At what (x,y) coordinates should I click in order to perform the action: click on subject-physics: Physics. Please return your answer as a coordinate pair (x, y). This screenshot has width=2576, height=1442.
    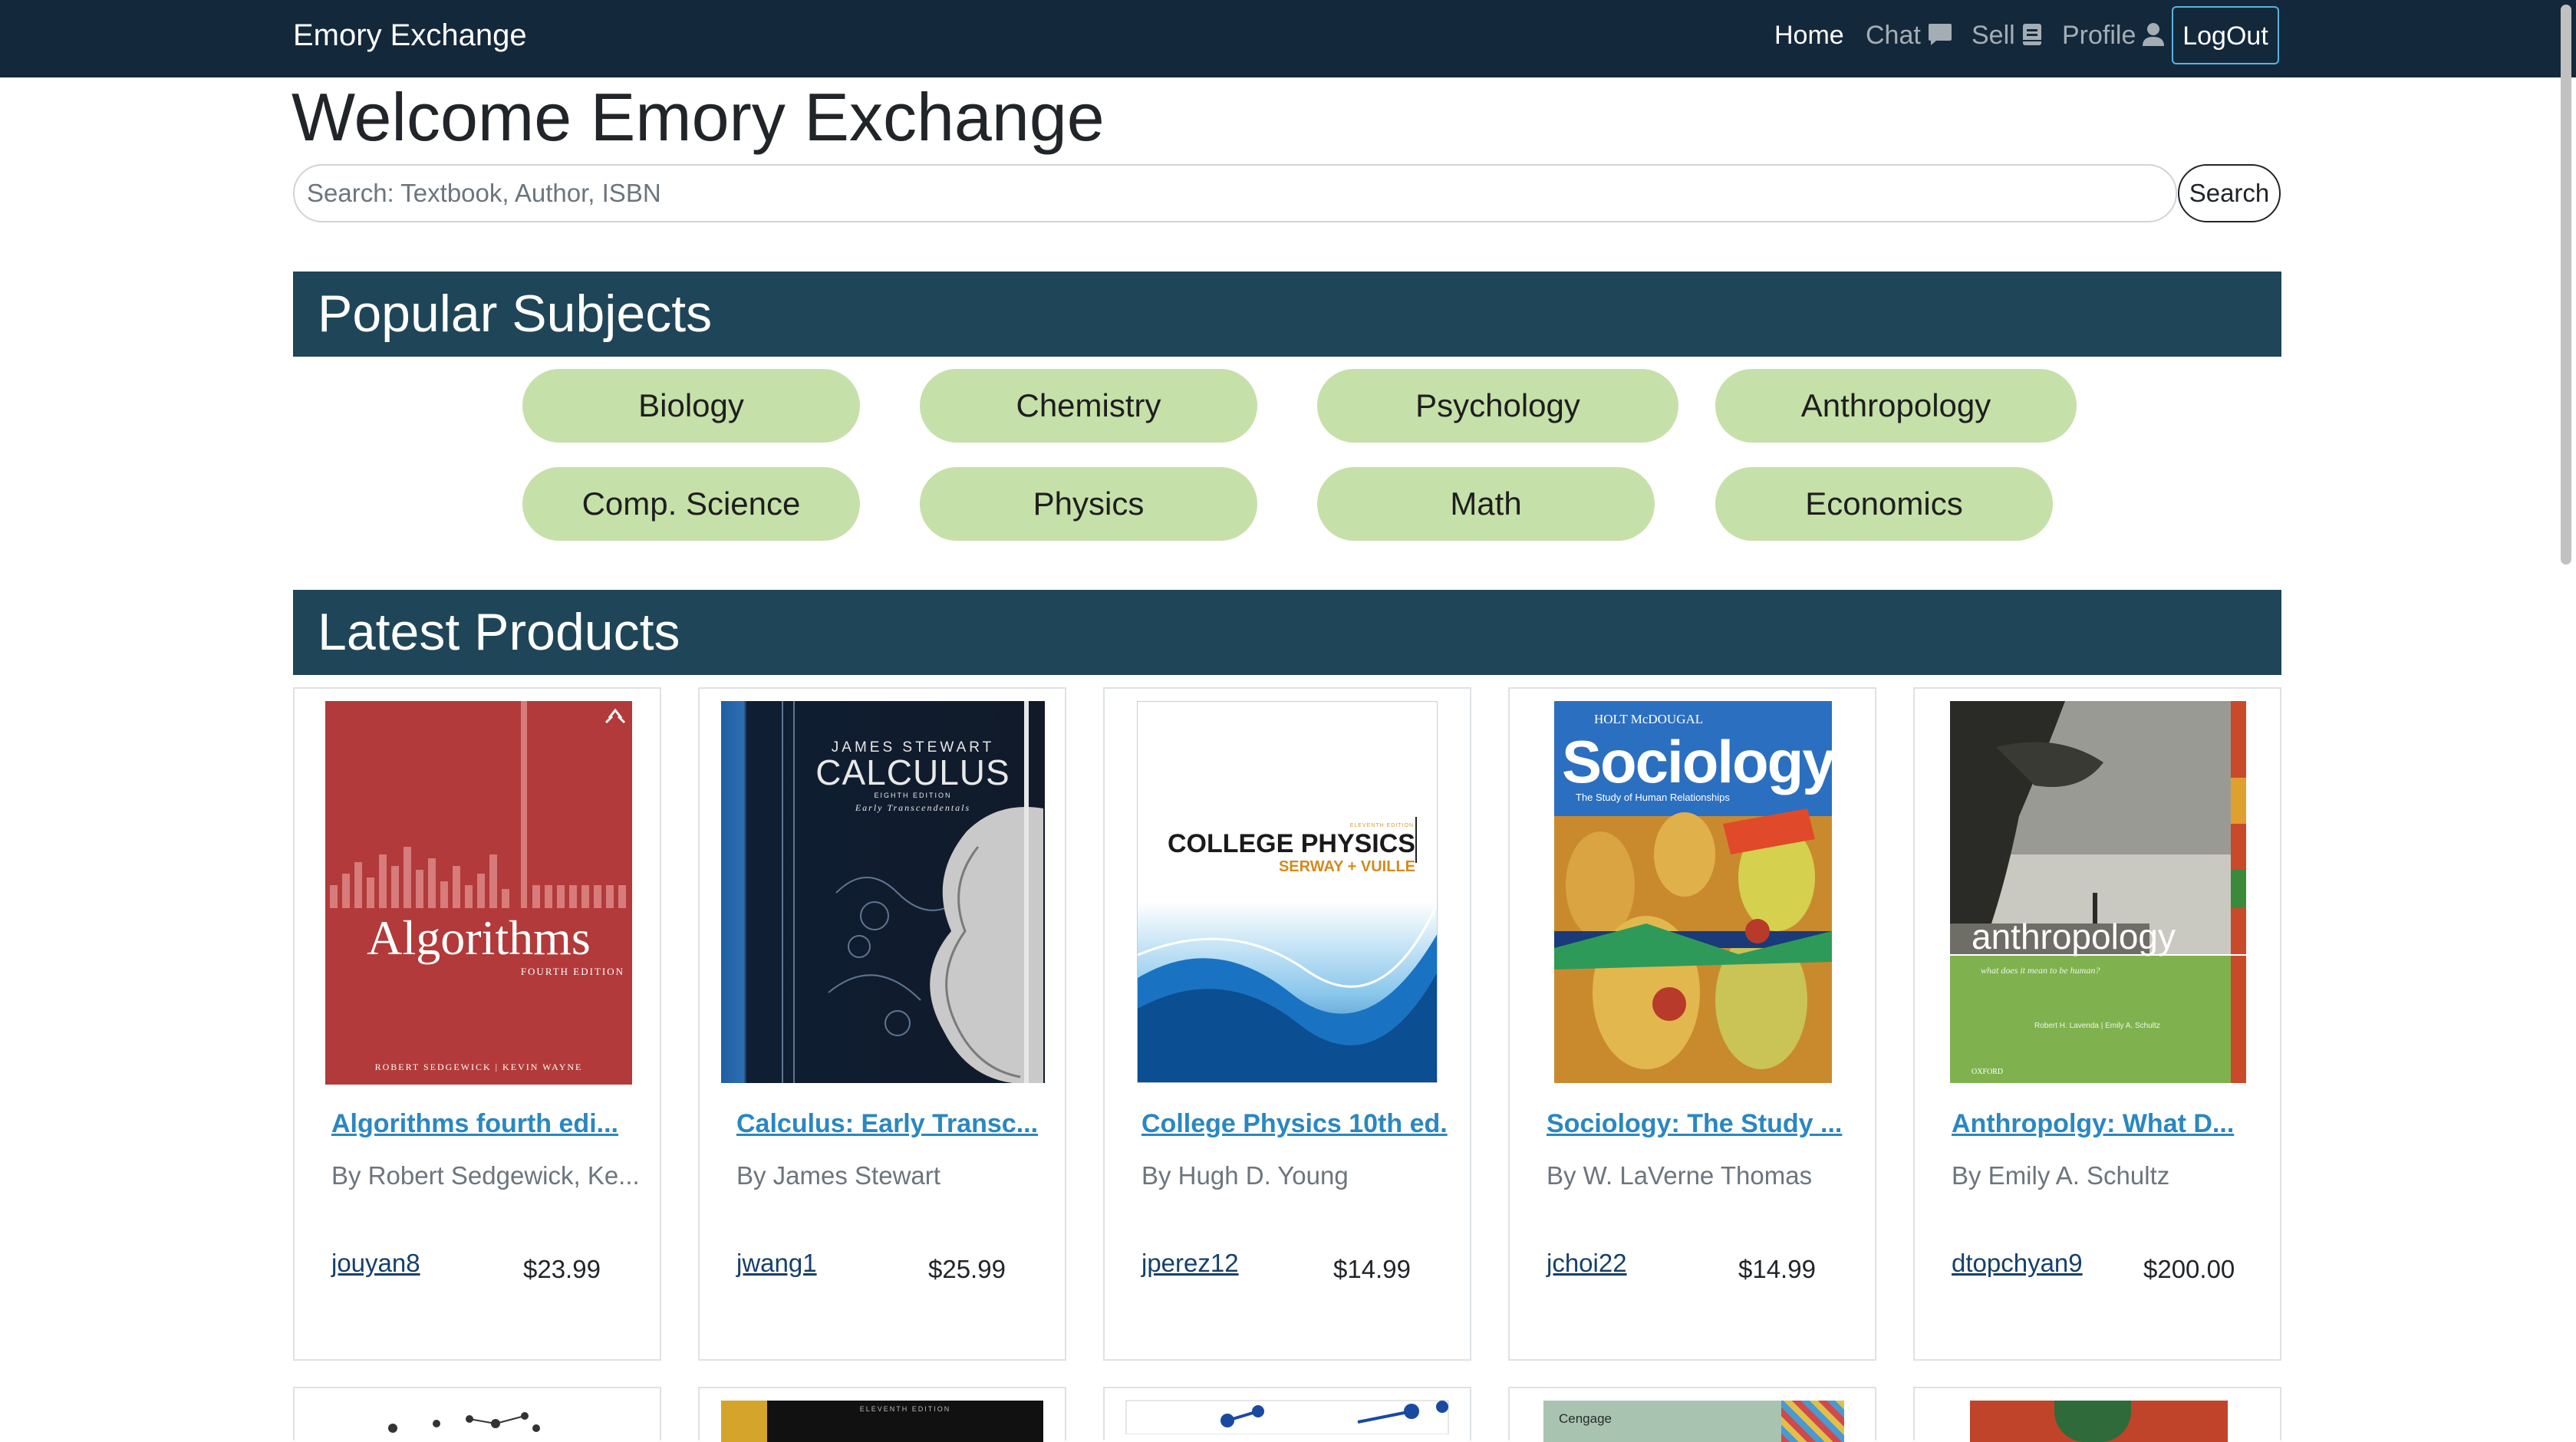
    Looking at the image, I should click on (1088, 504).